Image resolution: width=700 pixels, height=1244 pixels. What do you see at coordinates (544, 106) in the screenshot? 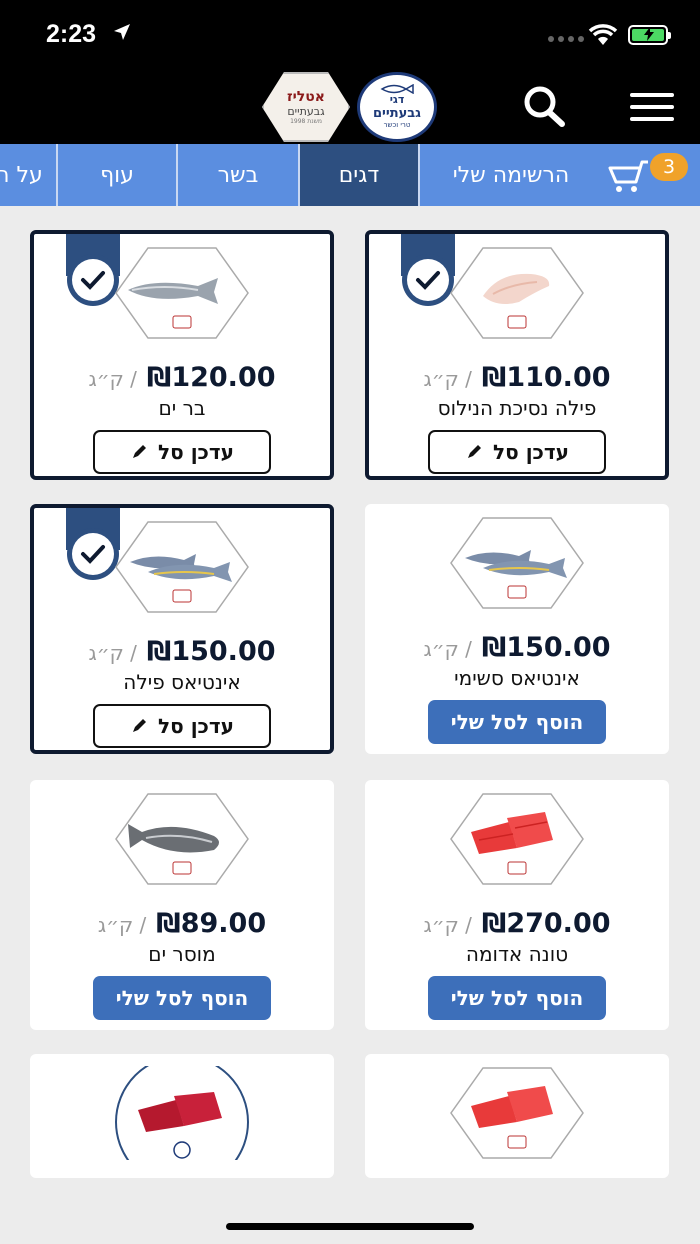
I see `search-icon` at bounding box center [544, 106].